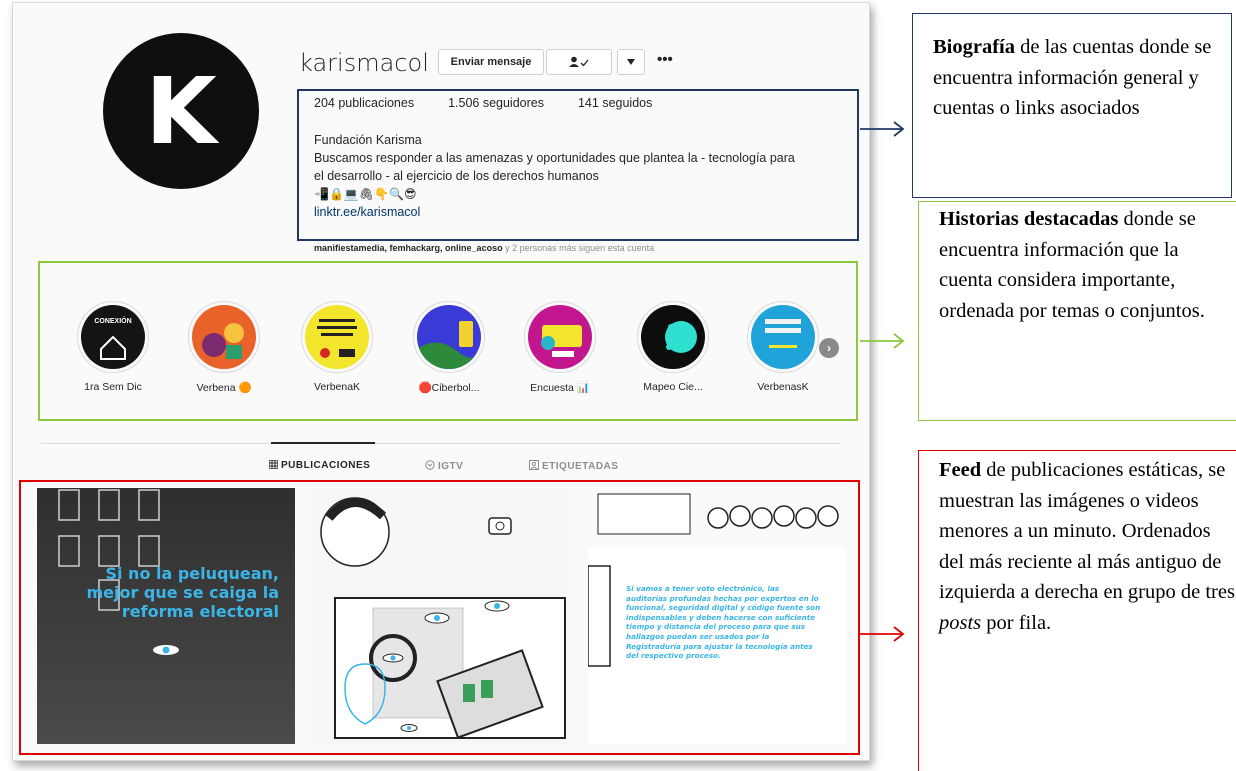 Image resolution: width=1236 pixels, height=771 pixels. I want to click on options-icon: •••, so click(665, 59).